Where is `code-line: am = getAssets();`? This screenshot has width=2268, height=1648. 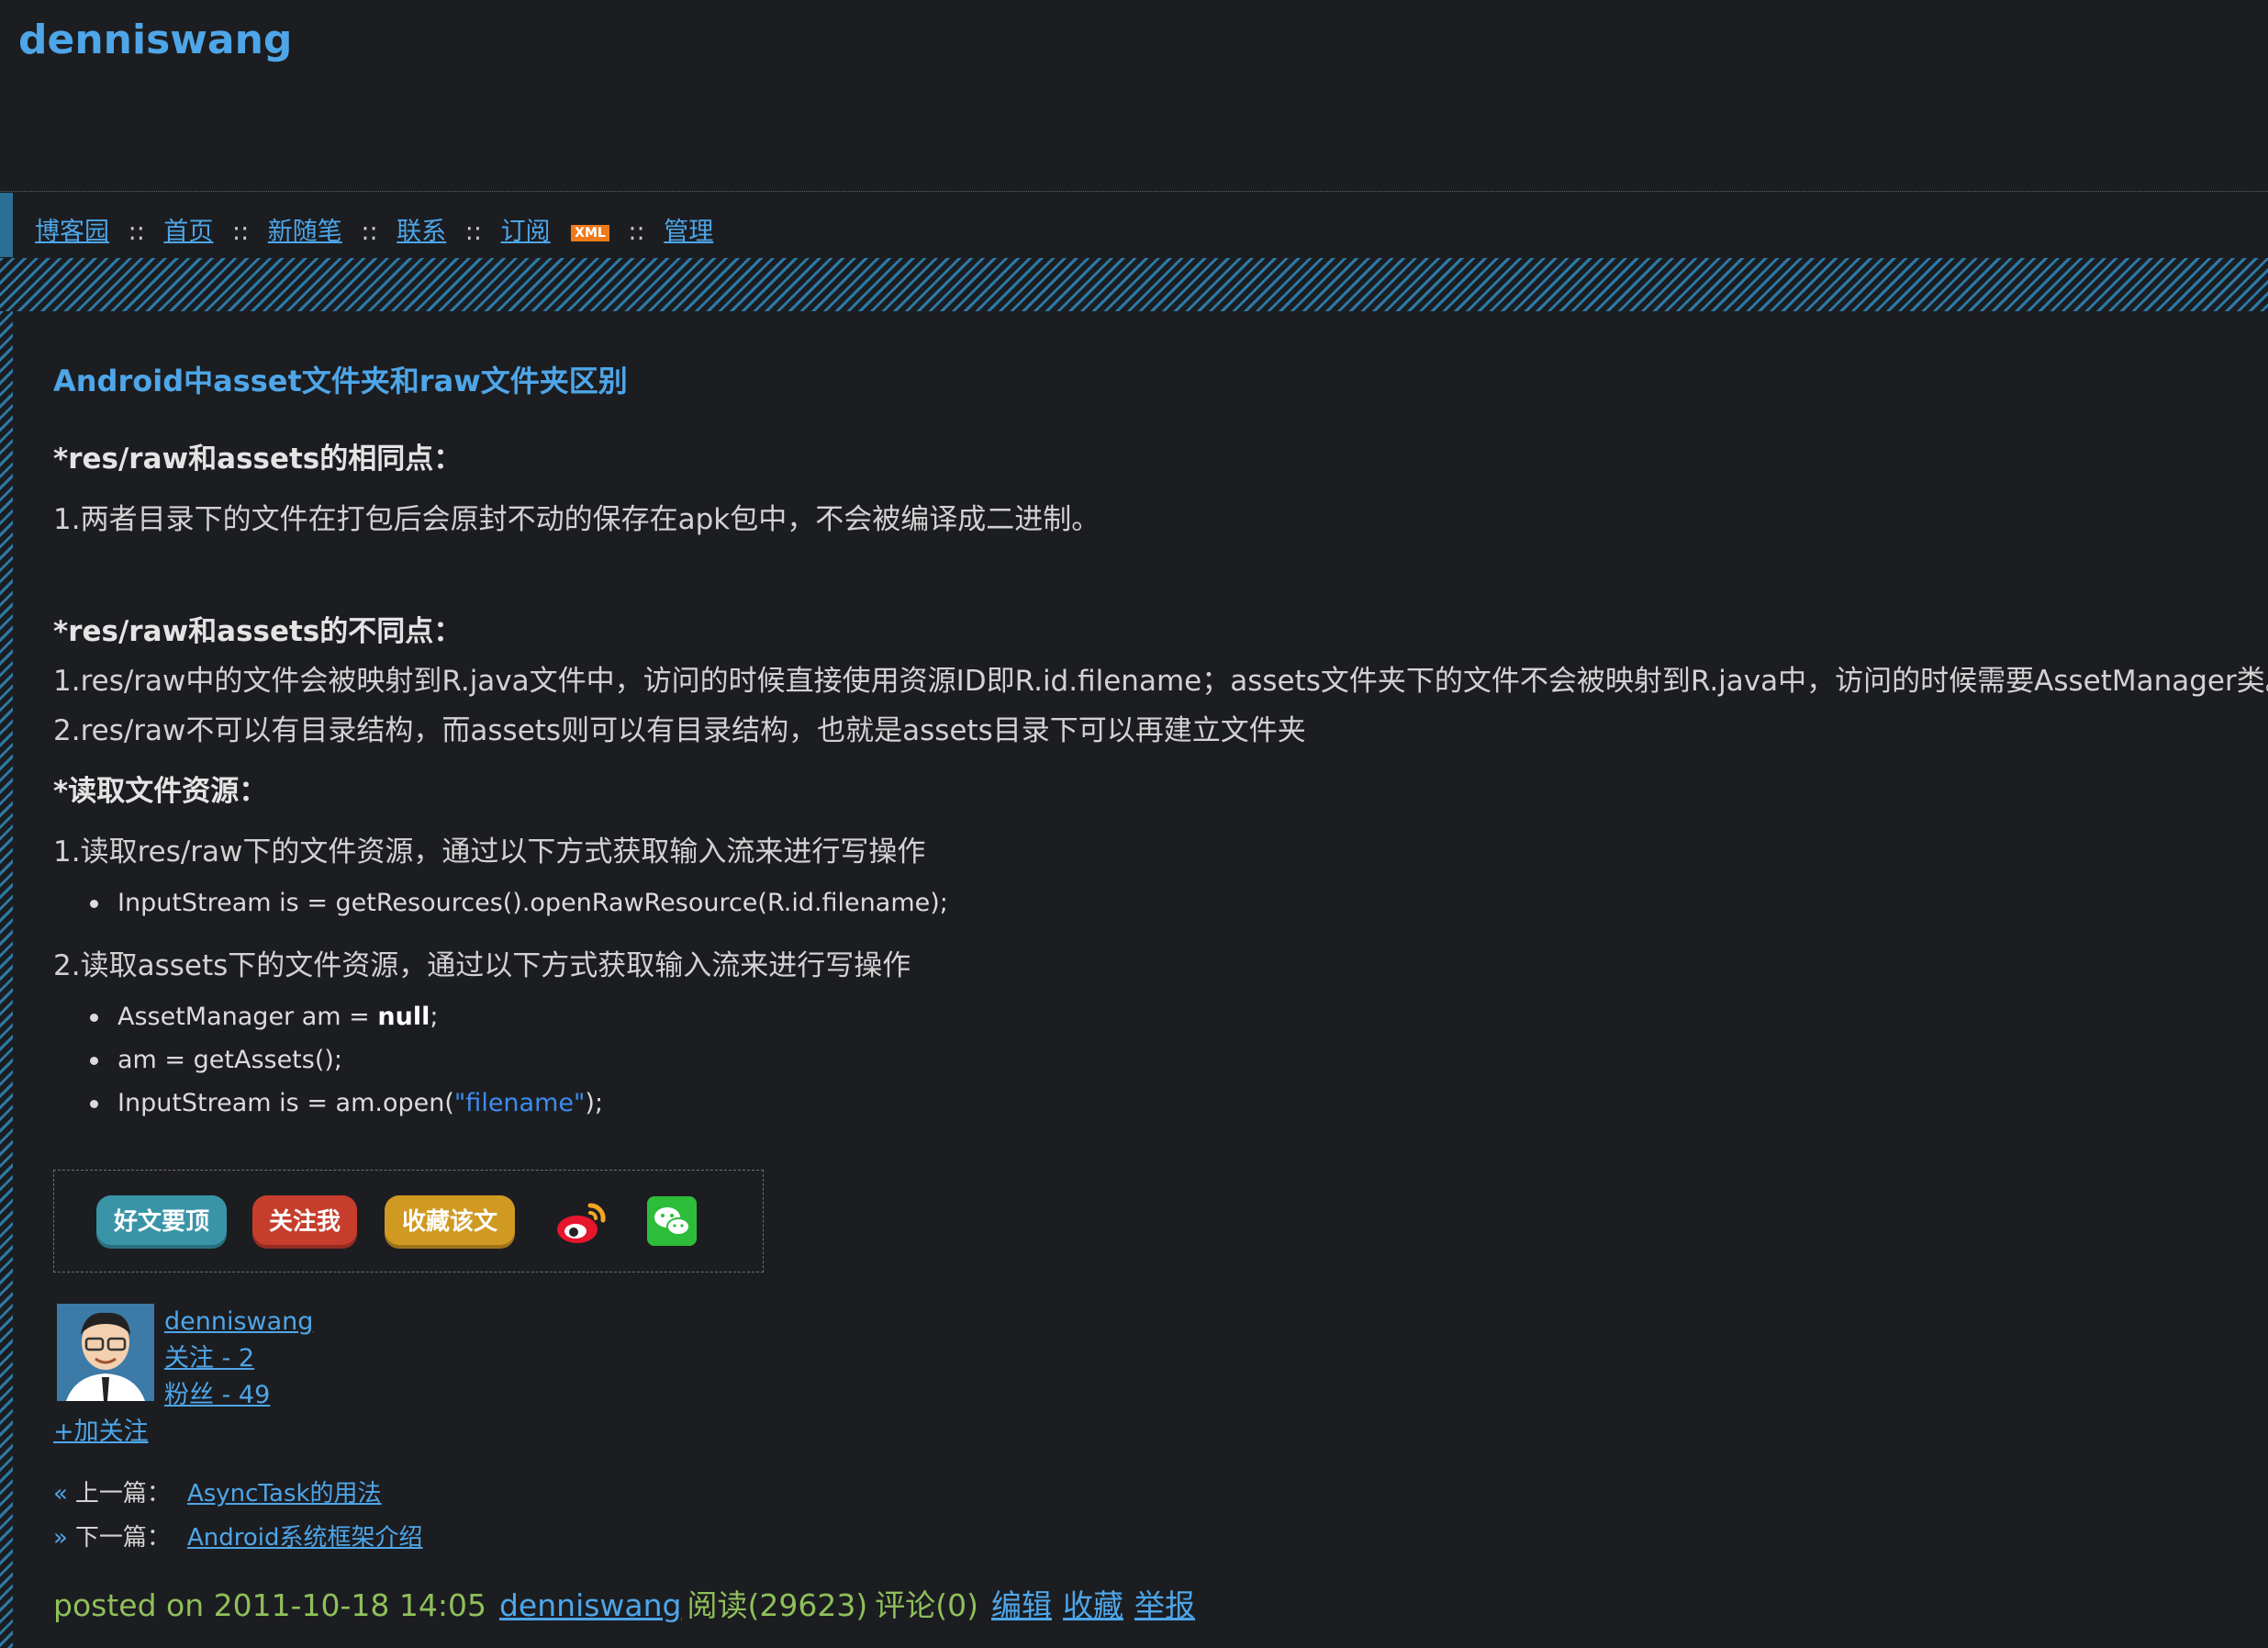
code-line: am = getAssets(); is located at coordinates (346, 1060).